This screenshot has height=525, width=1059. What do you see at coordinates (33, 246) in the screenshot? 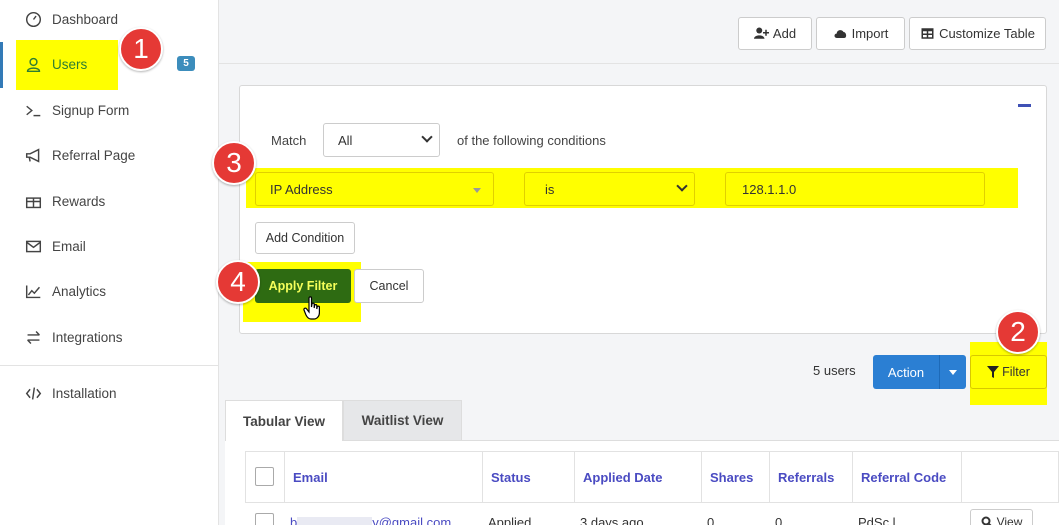
I see `mail-icon` at bounding box center [33, 246].